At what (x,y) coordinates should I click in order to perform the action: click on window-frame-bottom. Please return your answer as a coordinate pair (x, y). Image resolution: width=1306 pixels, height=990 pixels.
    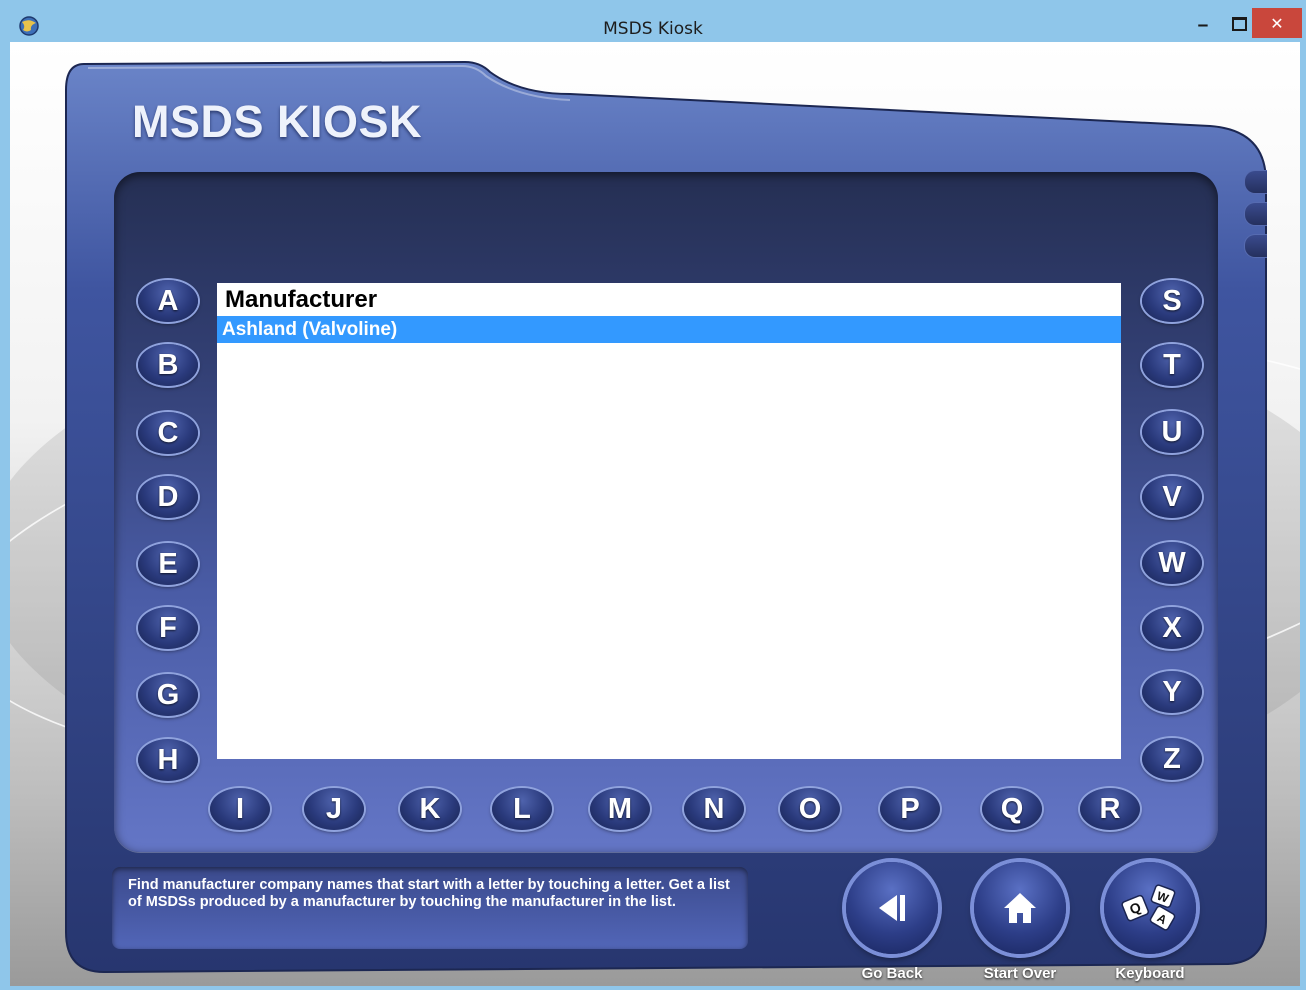
    Looking at the image, I should click on (653, 988).